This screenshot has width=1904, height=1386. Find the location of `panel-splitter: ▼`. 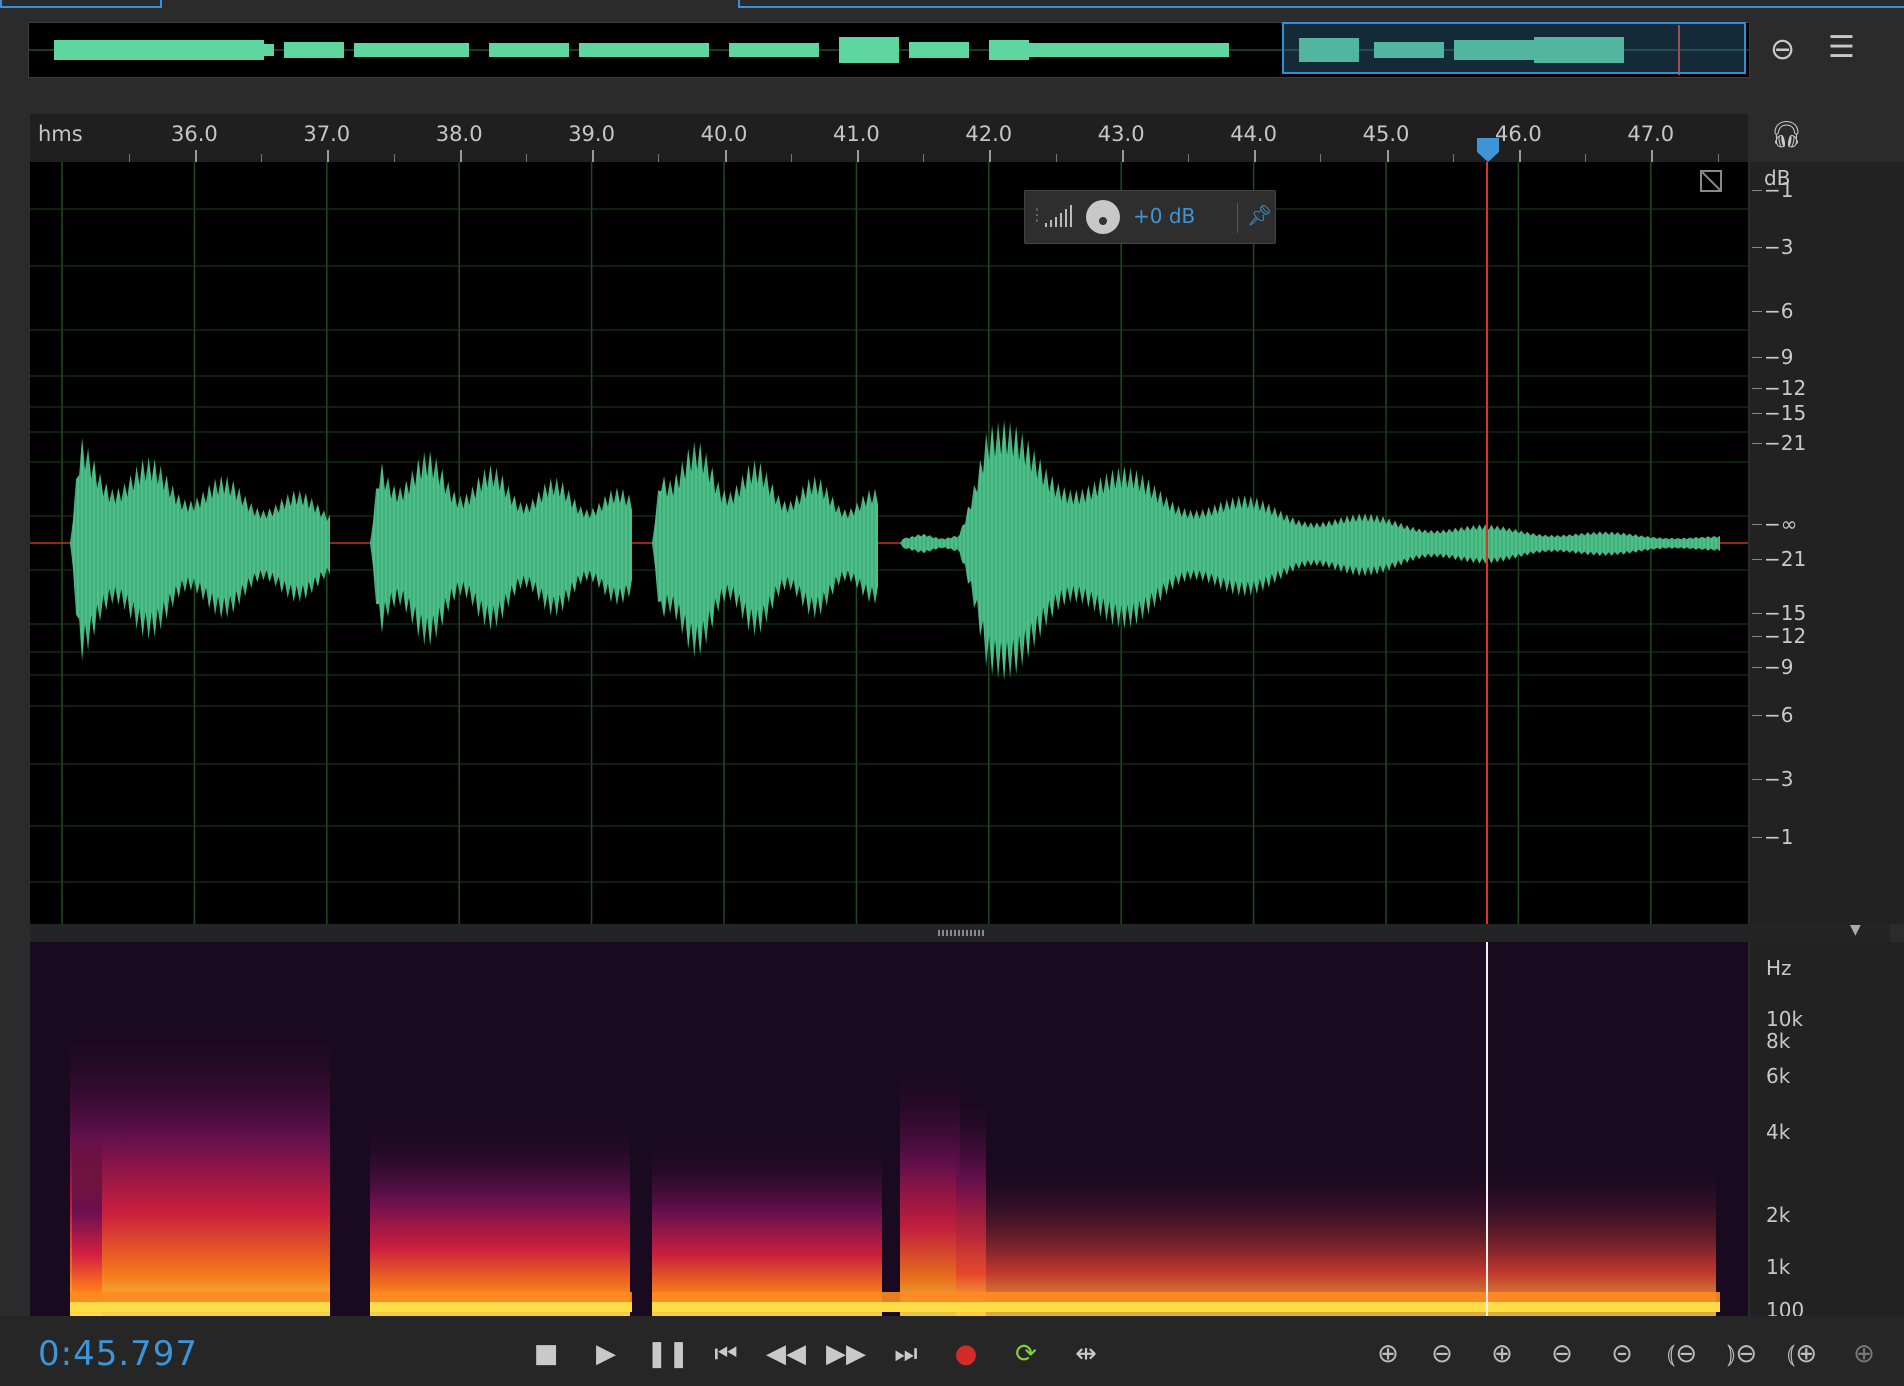

panel-splitter: ▼ is located at coordinates (960, 932).